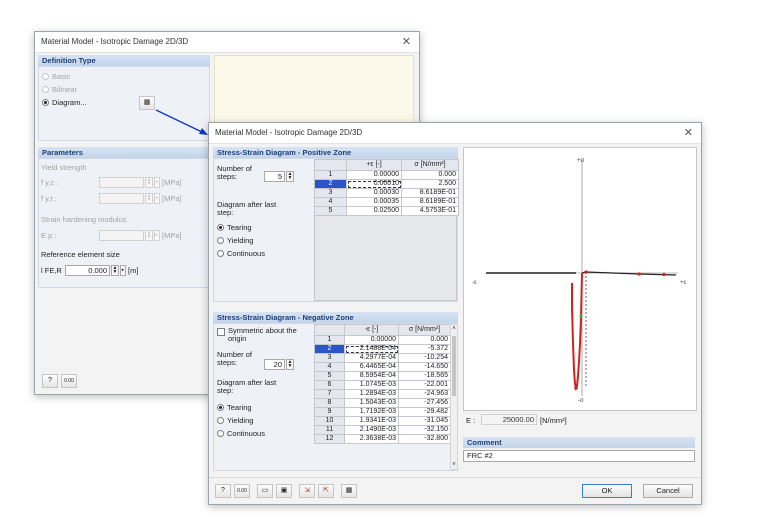  I want to click on negative-steps-spinner: ▲ ▼, so click(290, 364).